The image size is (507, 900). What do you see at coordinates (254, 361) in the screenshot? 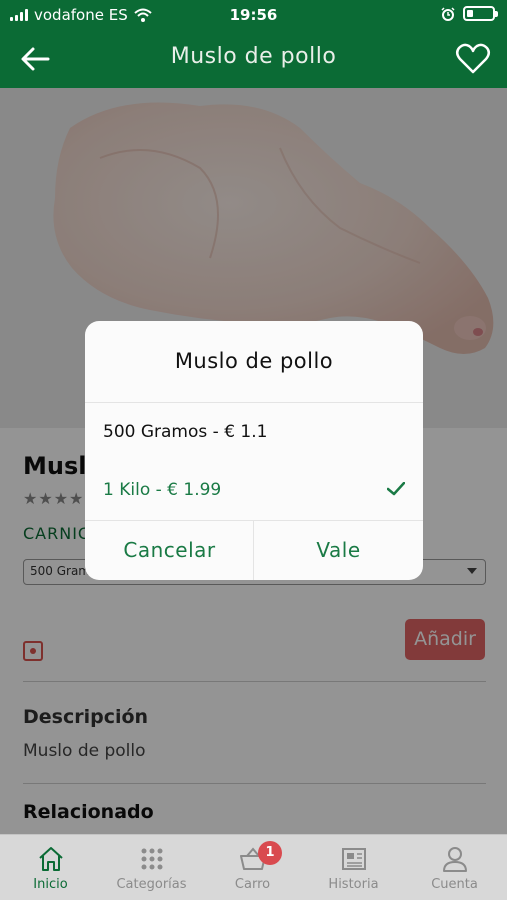
I see `dialog-title: Muslo de pollo` at bounding box center [254, 361].